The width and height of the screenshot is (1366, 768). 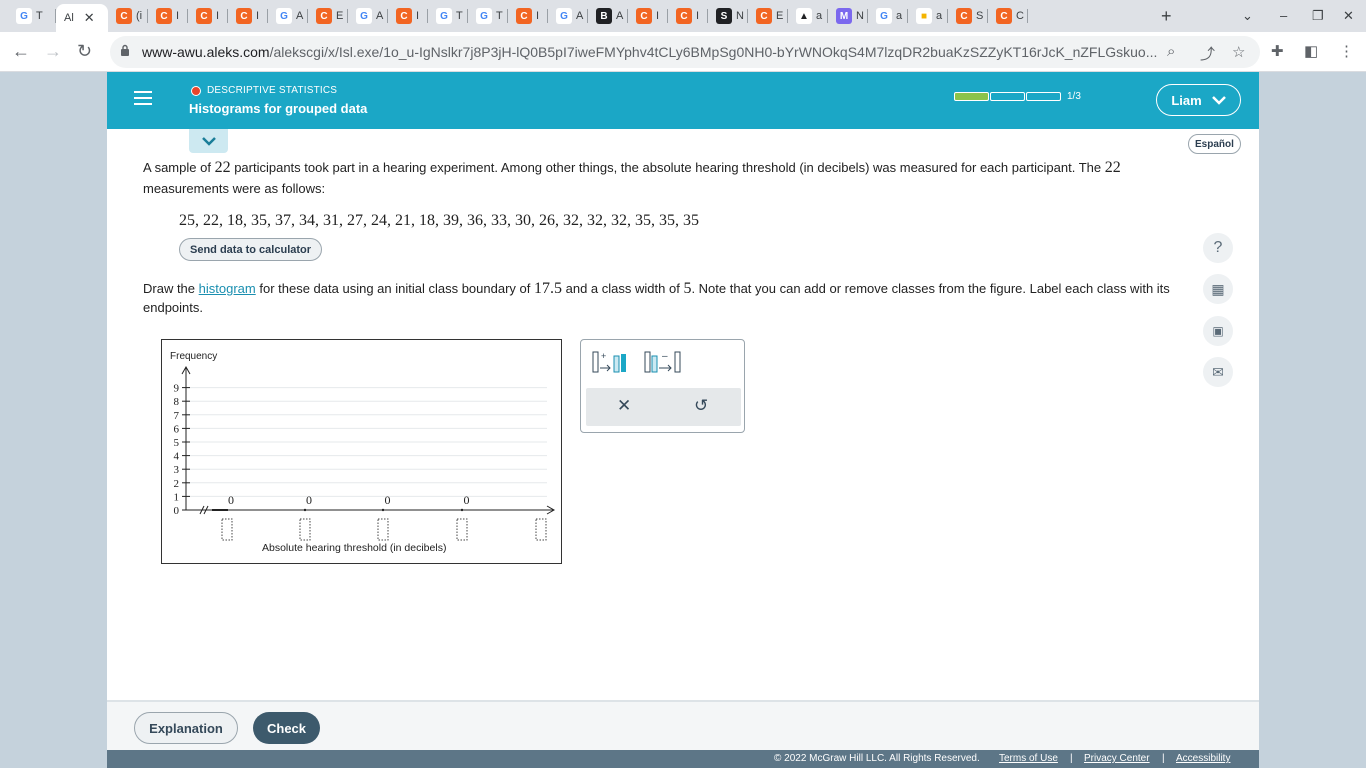 What do you see at coordinates (208, 141) in the screenshot?
I see `collapse-header-button` at bounding box center [208, 141].